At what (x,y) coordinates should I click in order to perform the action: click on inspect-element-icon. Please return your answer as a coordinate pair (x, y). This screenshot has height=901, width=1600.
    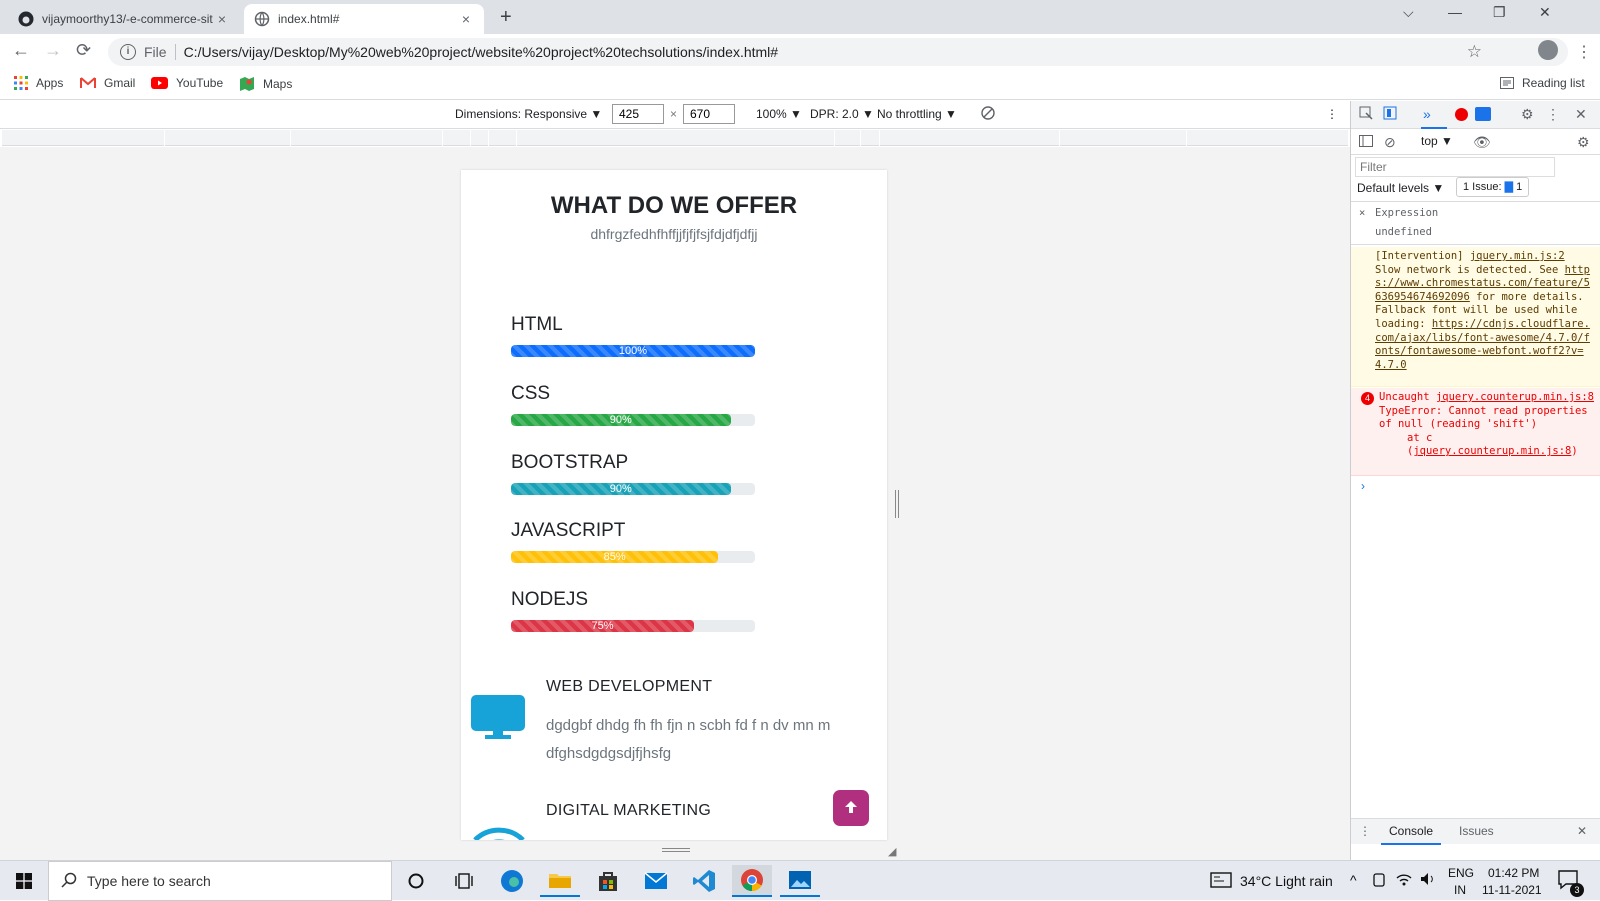
    Looking at the image, I should click on (1366, 114).